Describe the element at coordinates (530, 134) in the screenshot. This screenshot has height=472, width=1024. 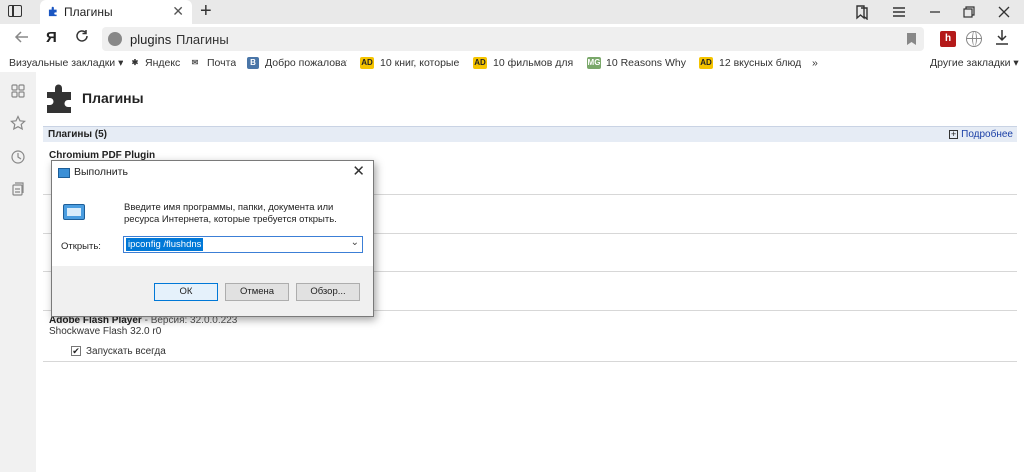
I see `plugins-section-header: Плагины (5) + Подробнее` at that location.